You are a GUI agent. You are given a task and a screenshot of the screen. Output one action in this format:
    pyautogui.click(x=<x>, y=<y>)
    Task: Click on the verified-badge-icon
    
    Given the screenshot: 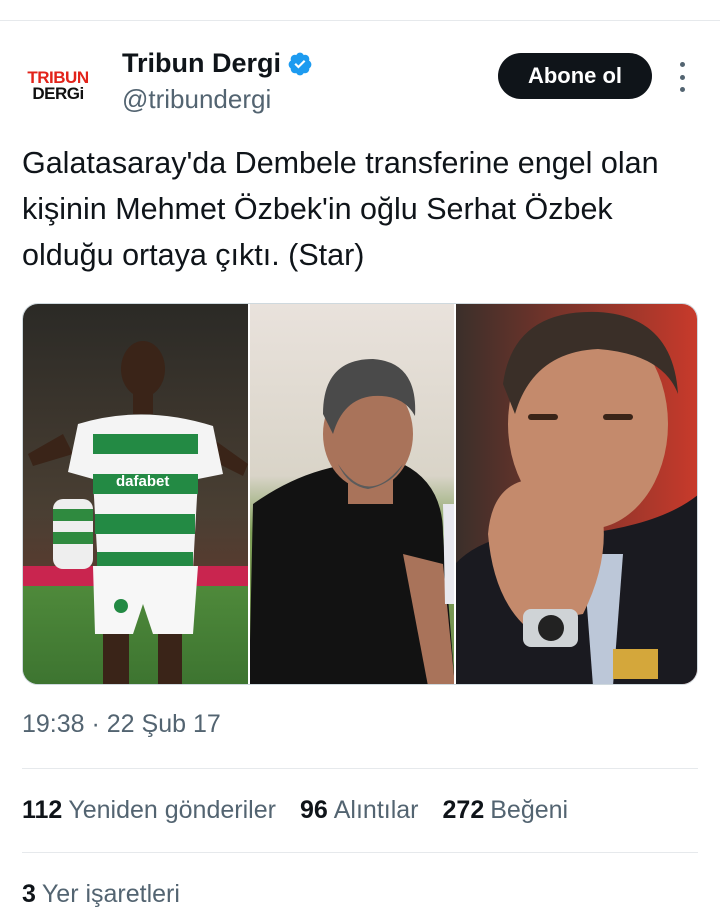 What is the action you would take?
    pyautogui.click(x=300, y=63)
    